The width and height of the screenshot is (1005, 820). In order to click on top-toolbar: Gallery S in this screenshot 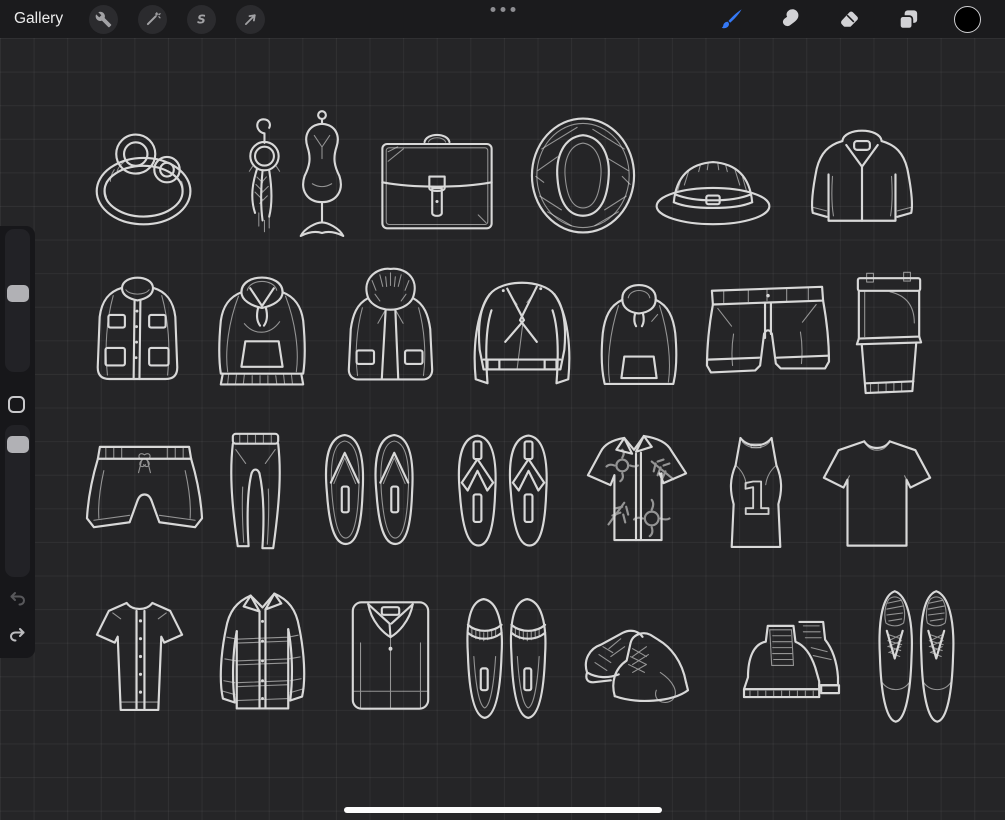, I will do `click(502, 19)`.